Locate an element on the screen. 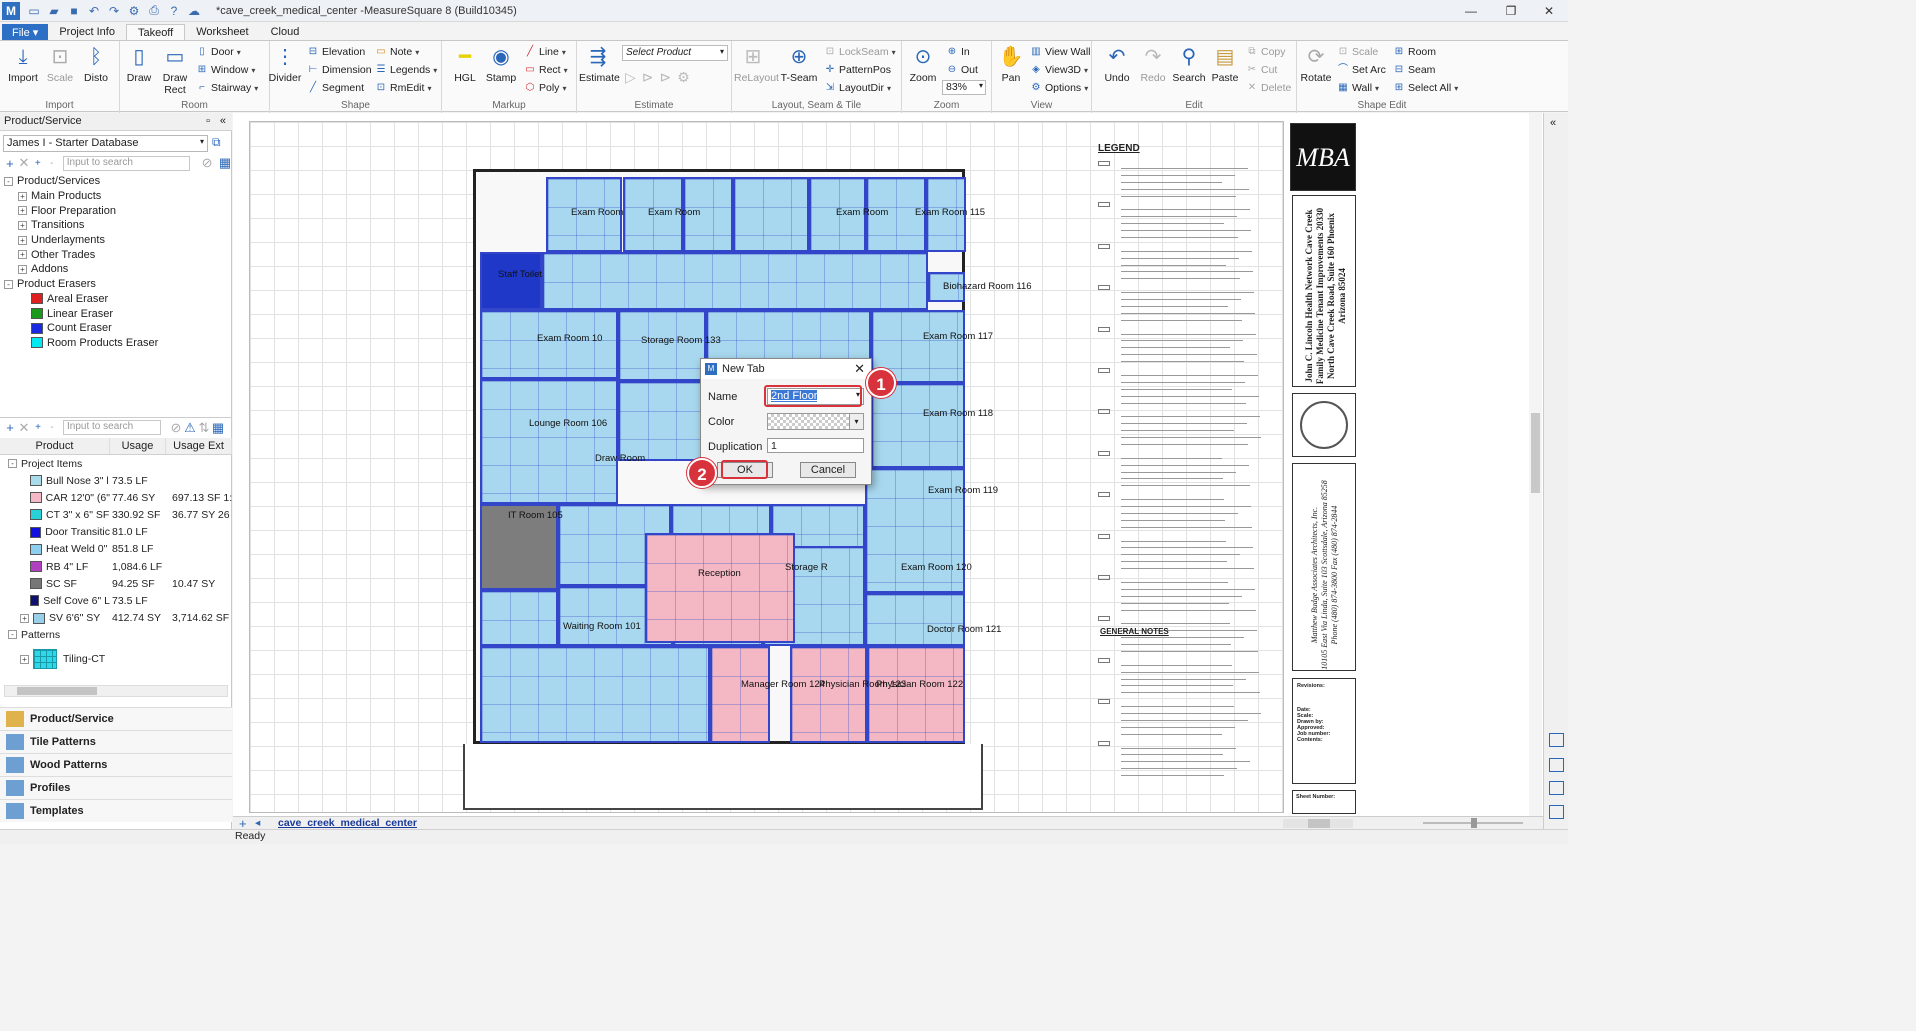 The image size is (1916, 1031). dimension-button: ⊢ Dimension is located at coordinates (339, 70).